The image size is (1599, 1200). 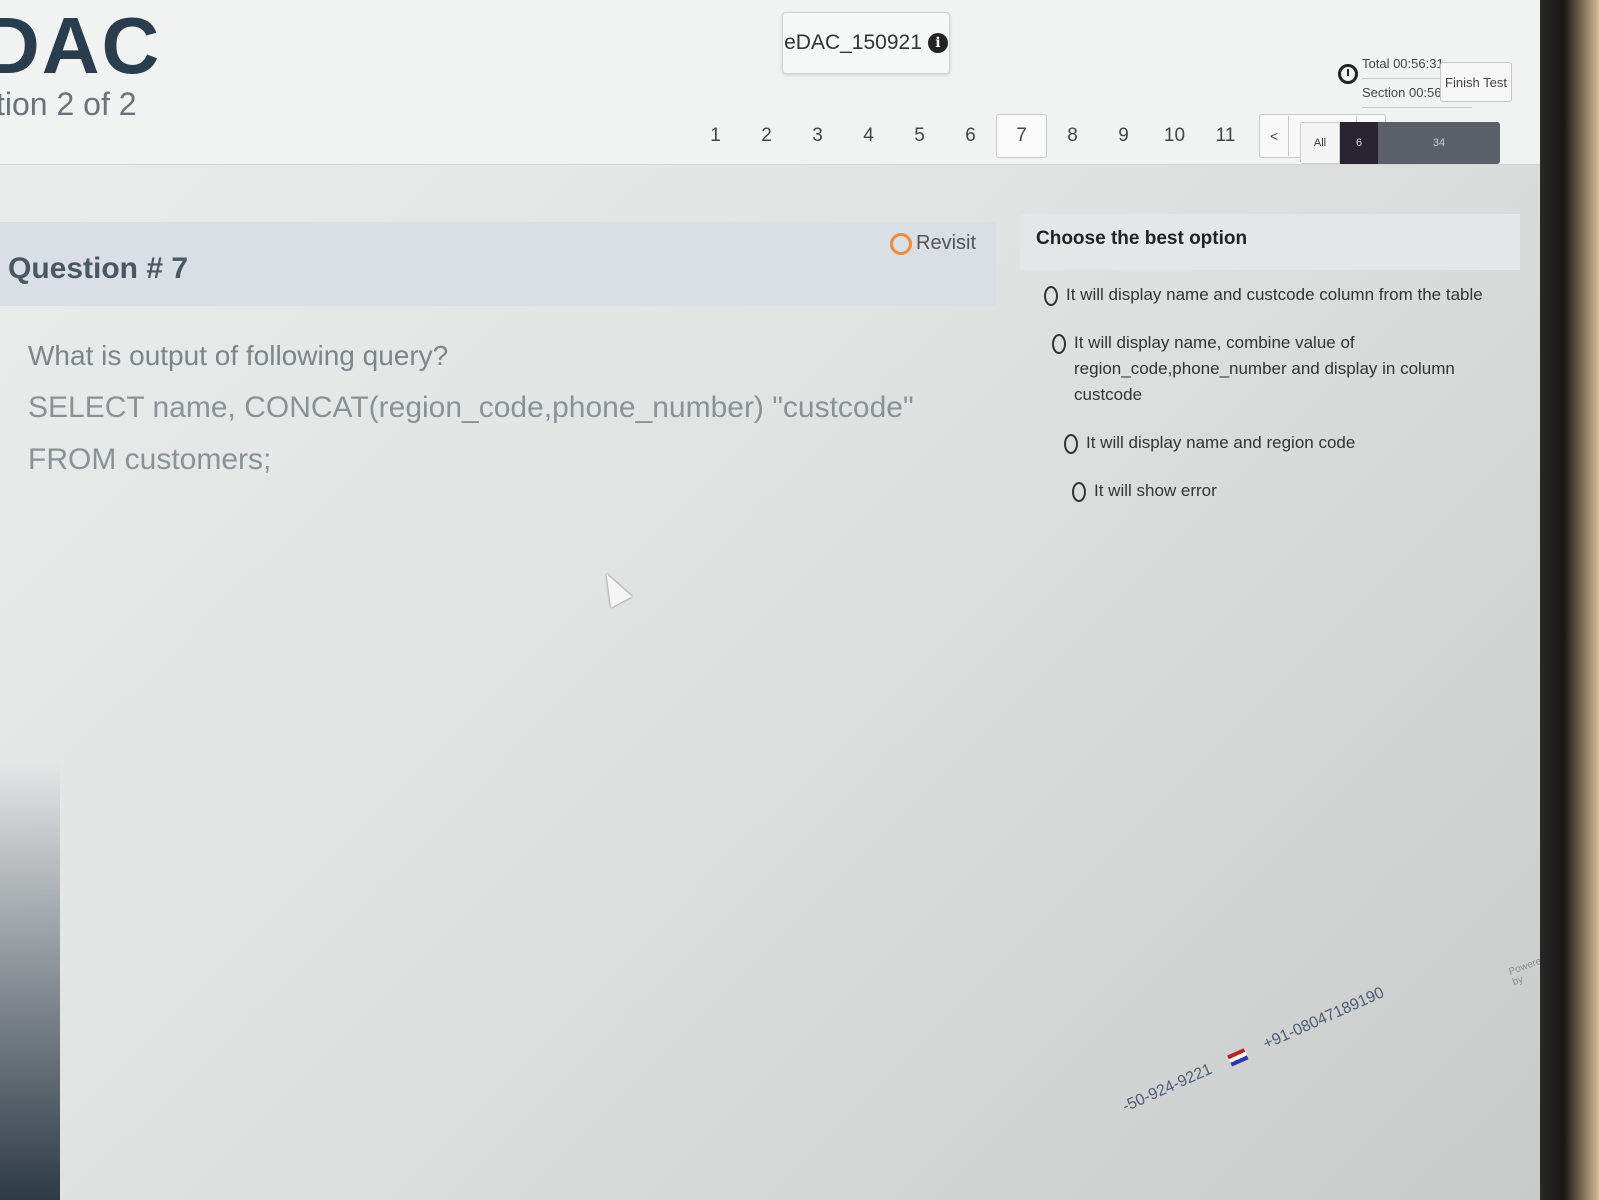 What do you see at coordinates (715, 136) in the screenshot?
I see `page-1: 1` at bounding box center [715, 136].